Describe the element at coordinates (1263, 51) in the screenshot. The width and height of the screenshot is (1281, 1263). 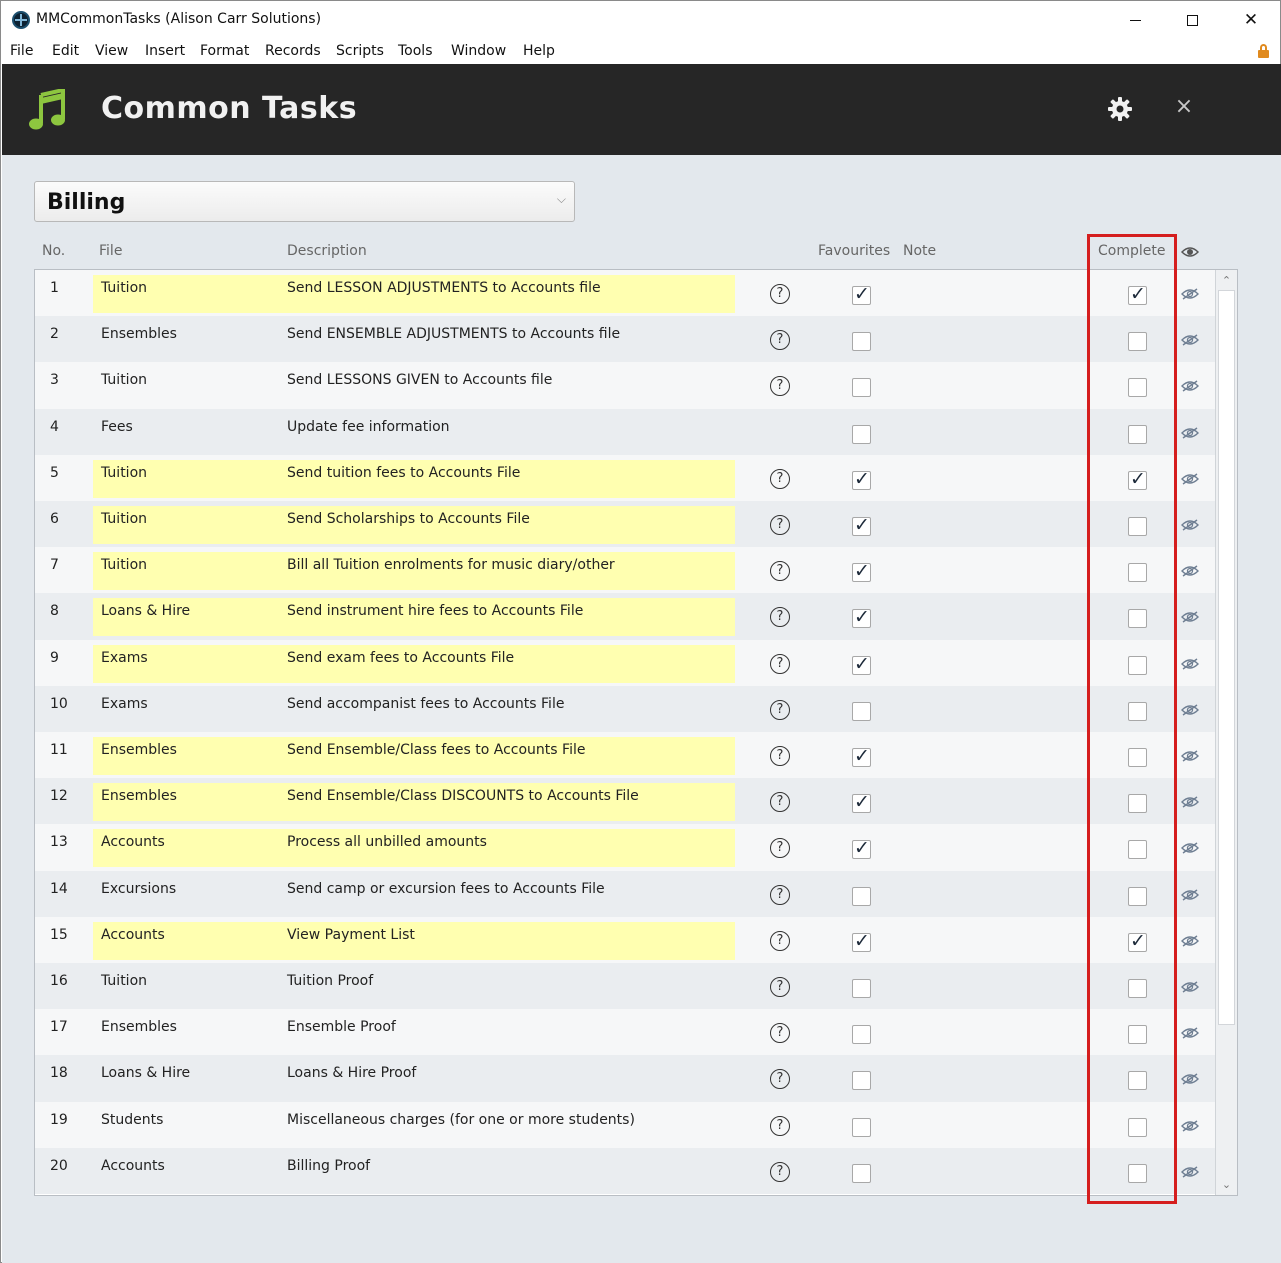
I see `lock-icon` at that location.